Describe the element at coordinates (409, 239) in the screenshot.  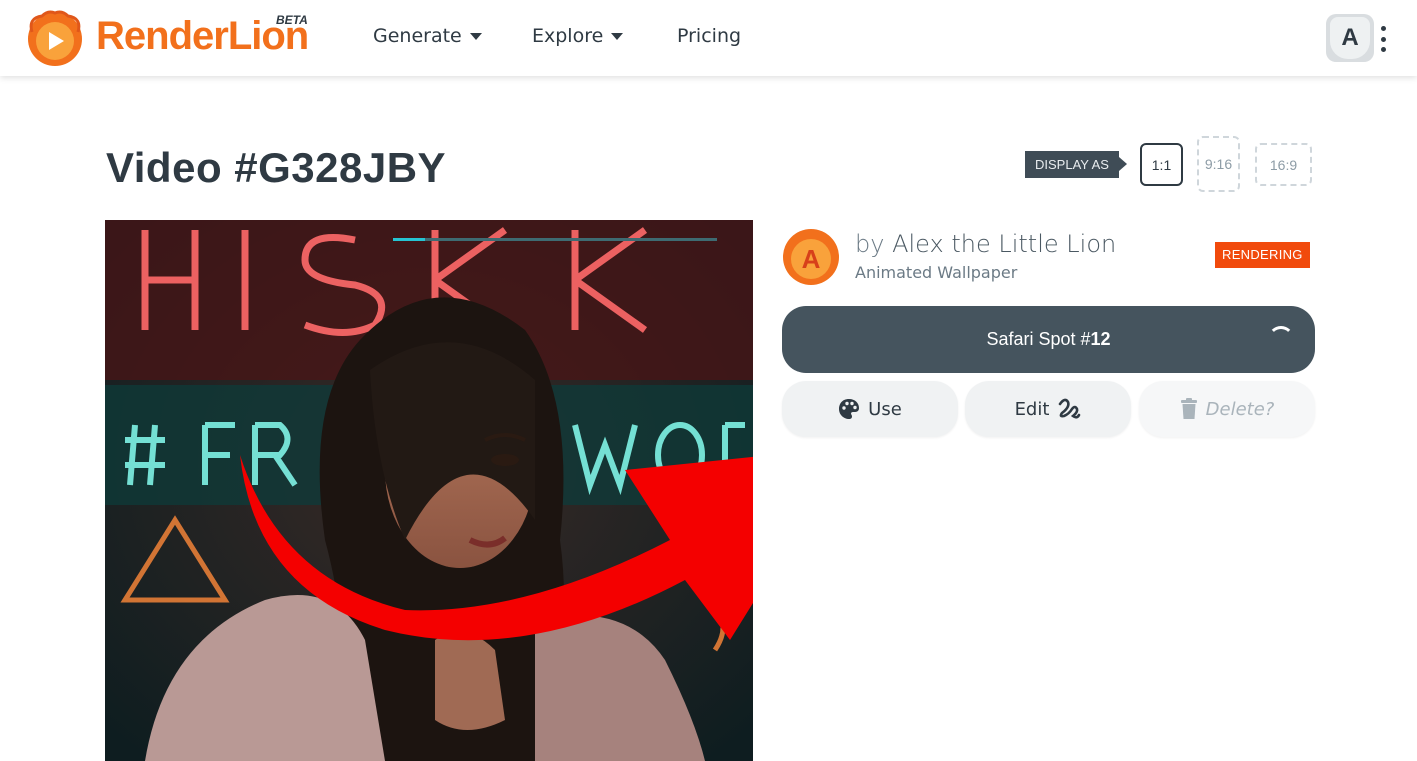
I see `video-progress-fill` at that location.